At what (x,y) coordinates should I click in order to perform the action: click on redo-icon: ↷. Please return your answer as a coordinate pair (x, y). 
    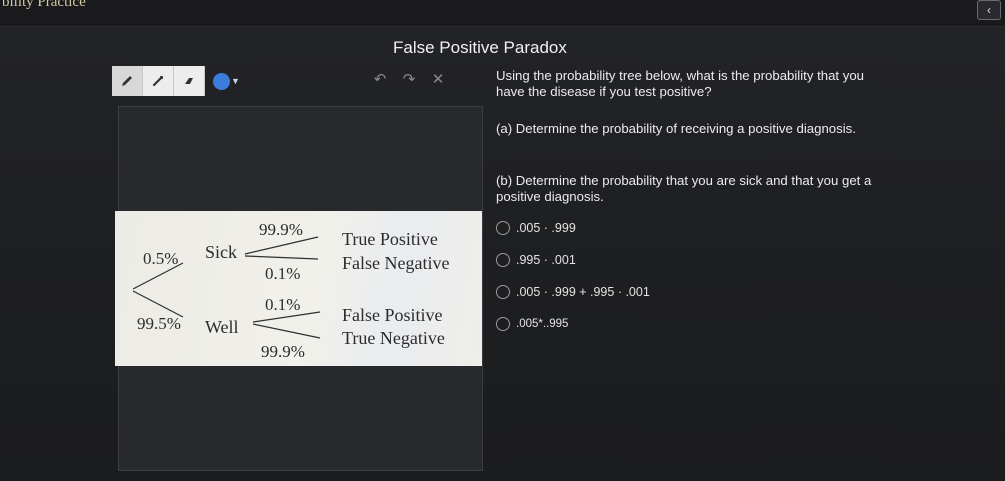
    Looking at the image, I should click on (409, 79).